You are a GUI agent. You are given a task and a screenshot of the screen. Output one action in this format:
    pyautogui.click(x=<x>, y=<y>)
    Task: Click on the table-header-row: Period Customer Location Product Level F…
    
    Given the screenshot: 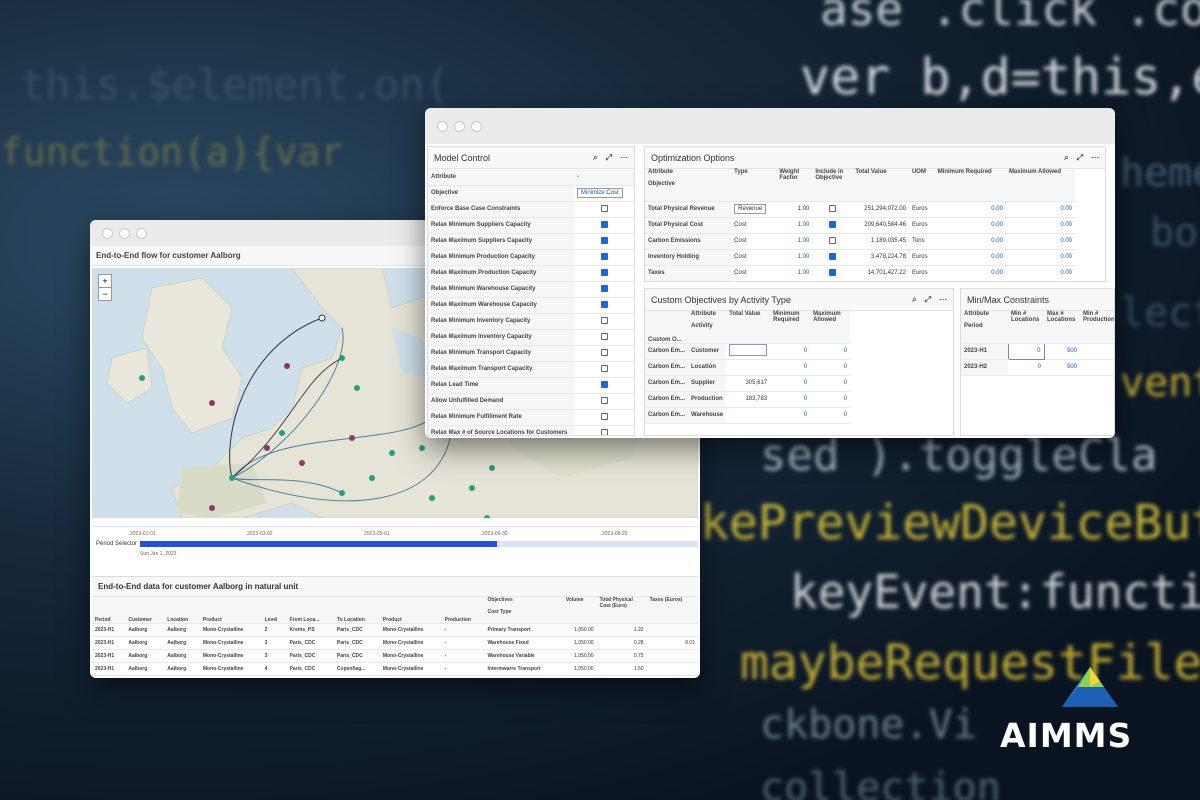 What is the action you would take?
    pyautogui.click(x=395, y=610)
    